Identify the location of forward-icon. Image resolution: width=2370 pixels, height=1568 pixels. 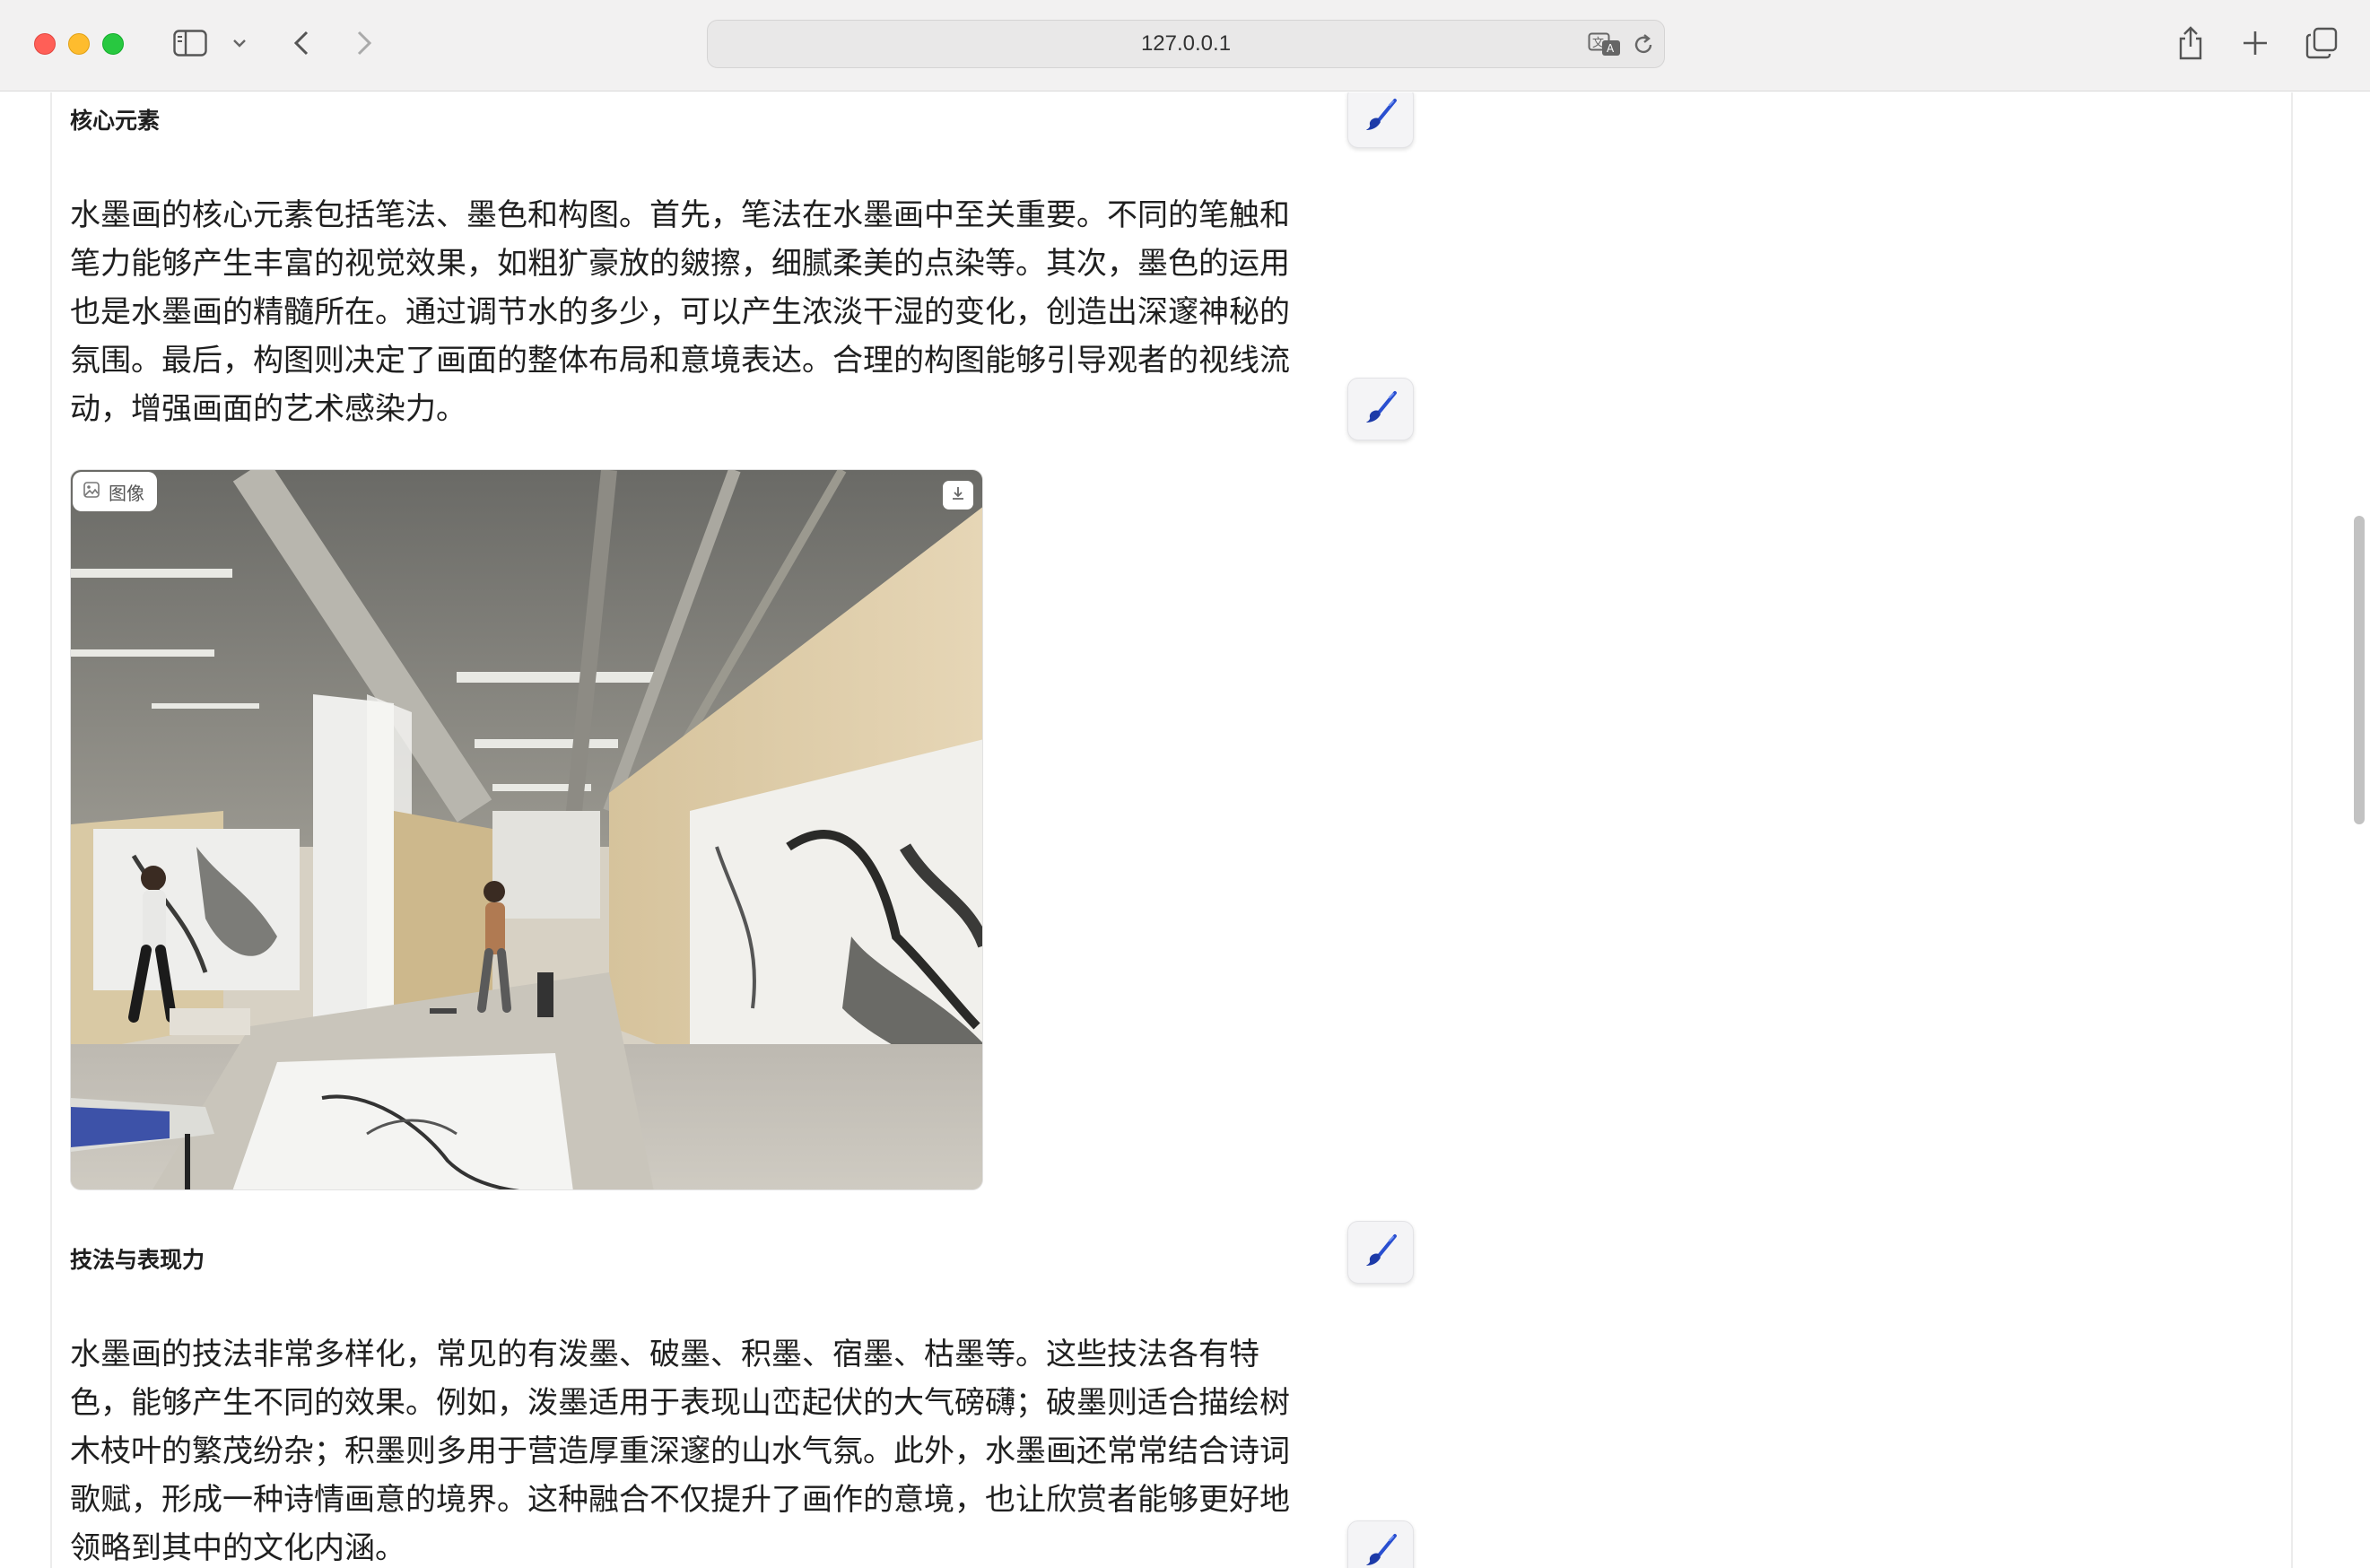
(365, 43).